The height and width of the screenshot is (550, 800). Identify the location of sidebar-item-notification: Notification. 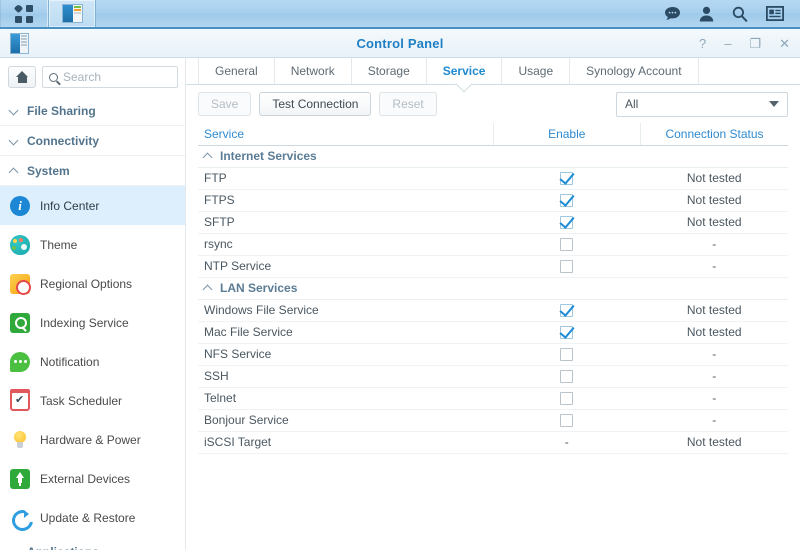
(92, 361).